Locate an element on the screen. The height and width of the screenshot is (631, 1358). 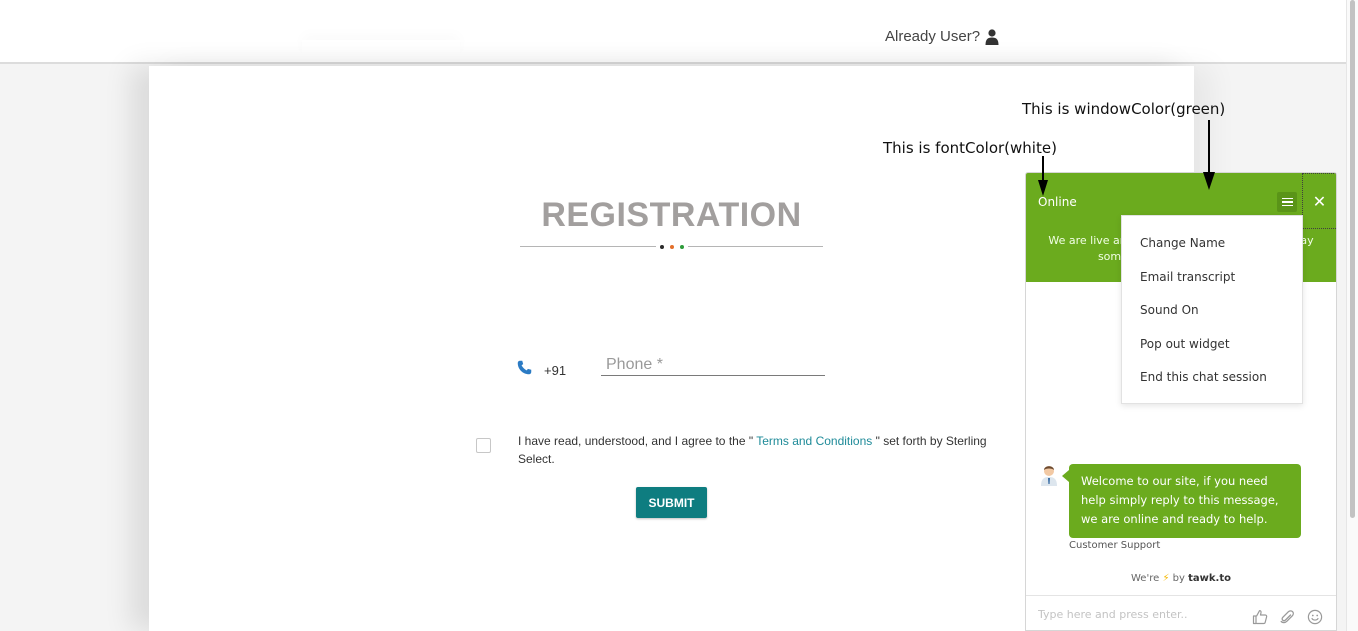
terms-link: Terms and Conditions is located at coordinates (814, 441).